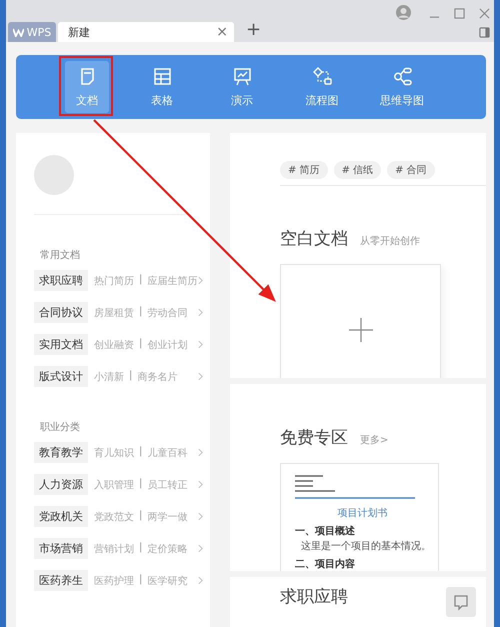  I want to click on subcategory-link: 应届生简历, so click(172, 281).